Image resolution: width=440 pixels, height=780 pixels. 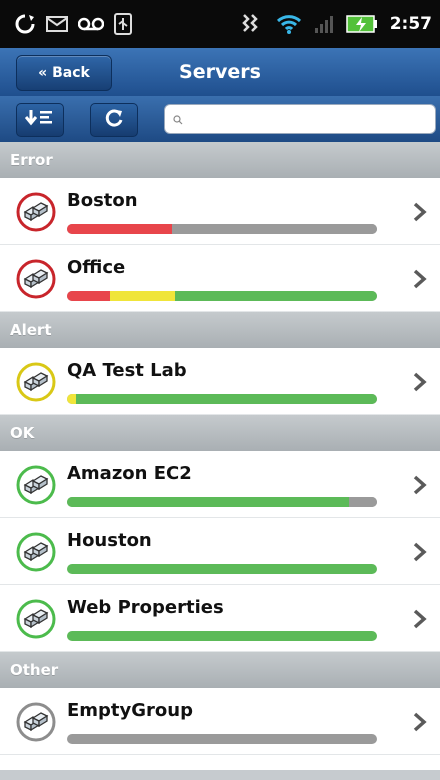 I want to click on status-time: 2:57, so click(x=410, y=24).